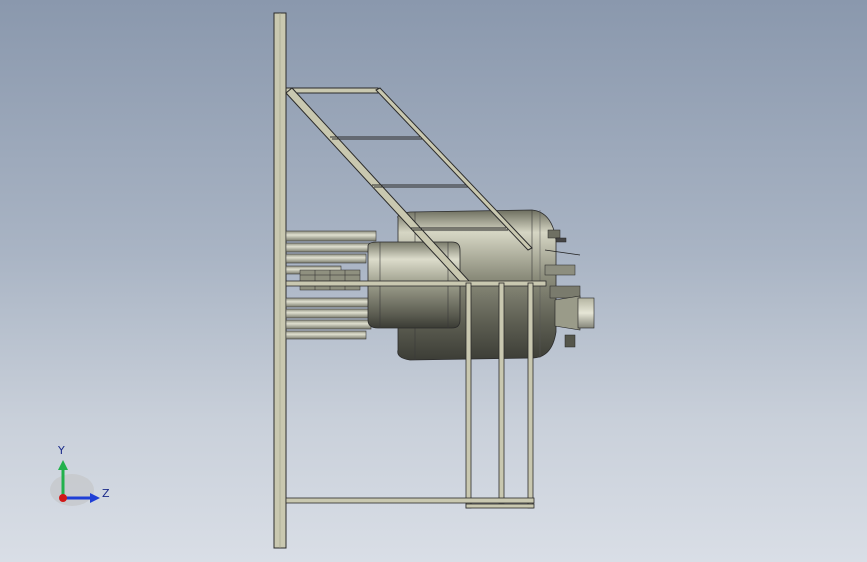 This screenshot has height=562, width=867. Describe the element at coordinates (63, 465) in the screenshot. I see `y-axis-arrowhead` at that location.